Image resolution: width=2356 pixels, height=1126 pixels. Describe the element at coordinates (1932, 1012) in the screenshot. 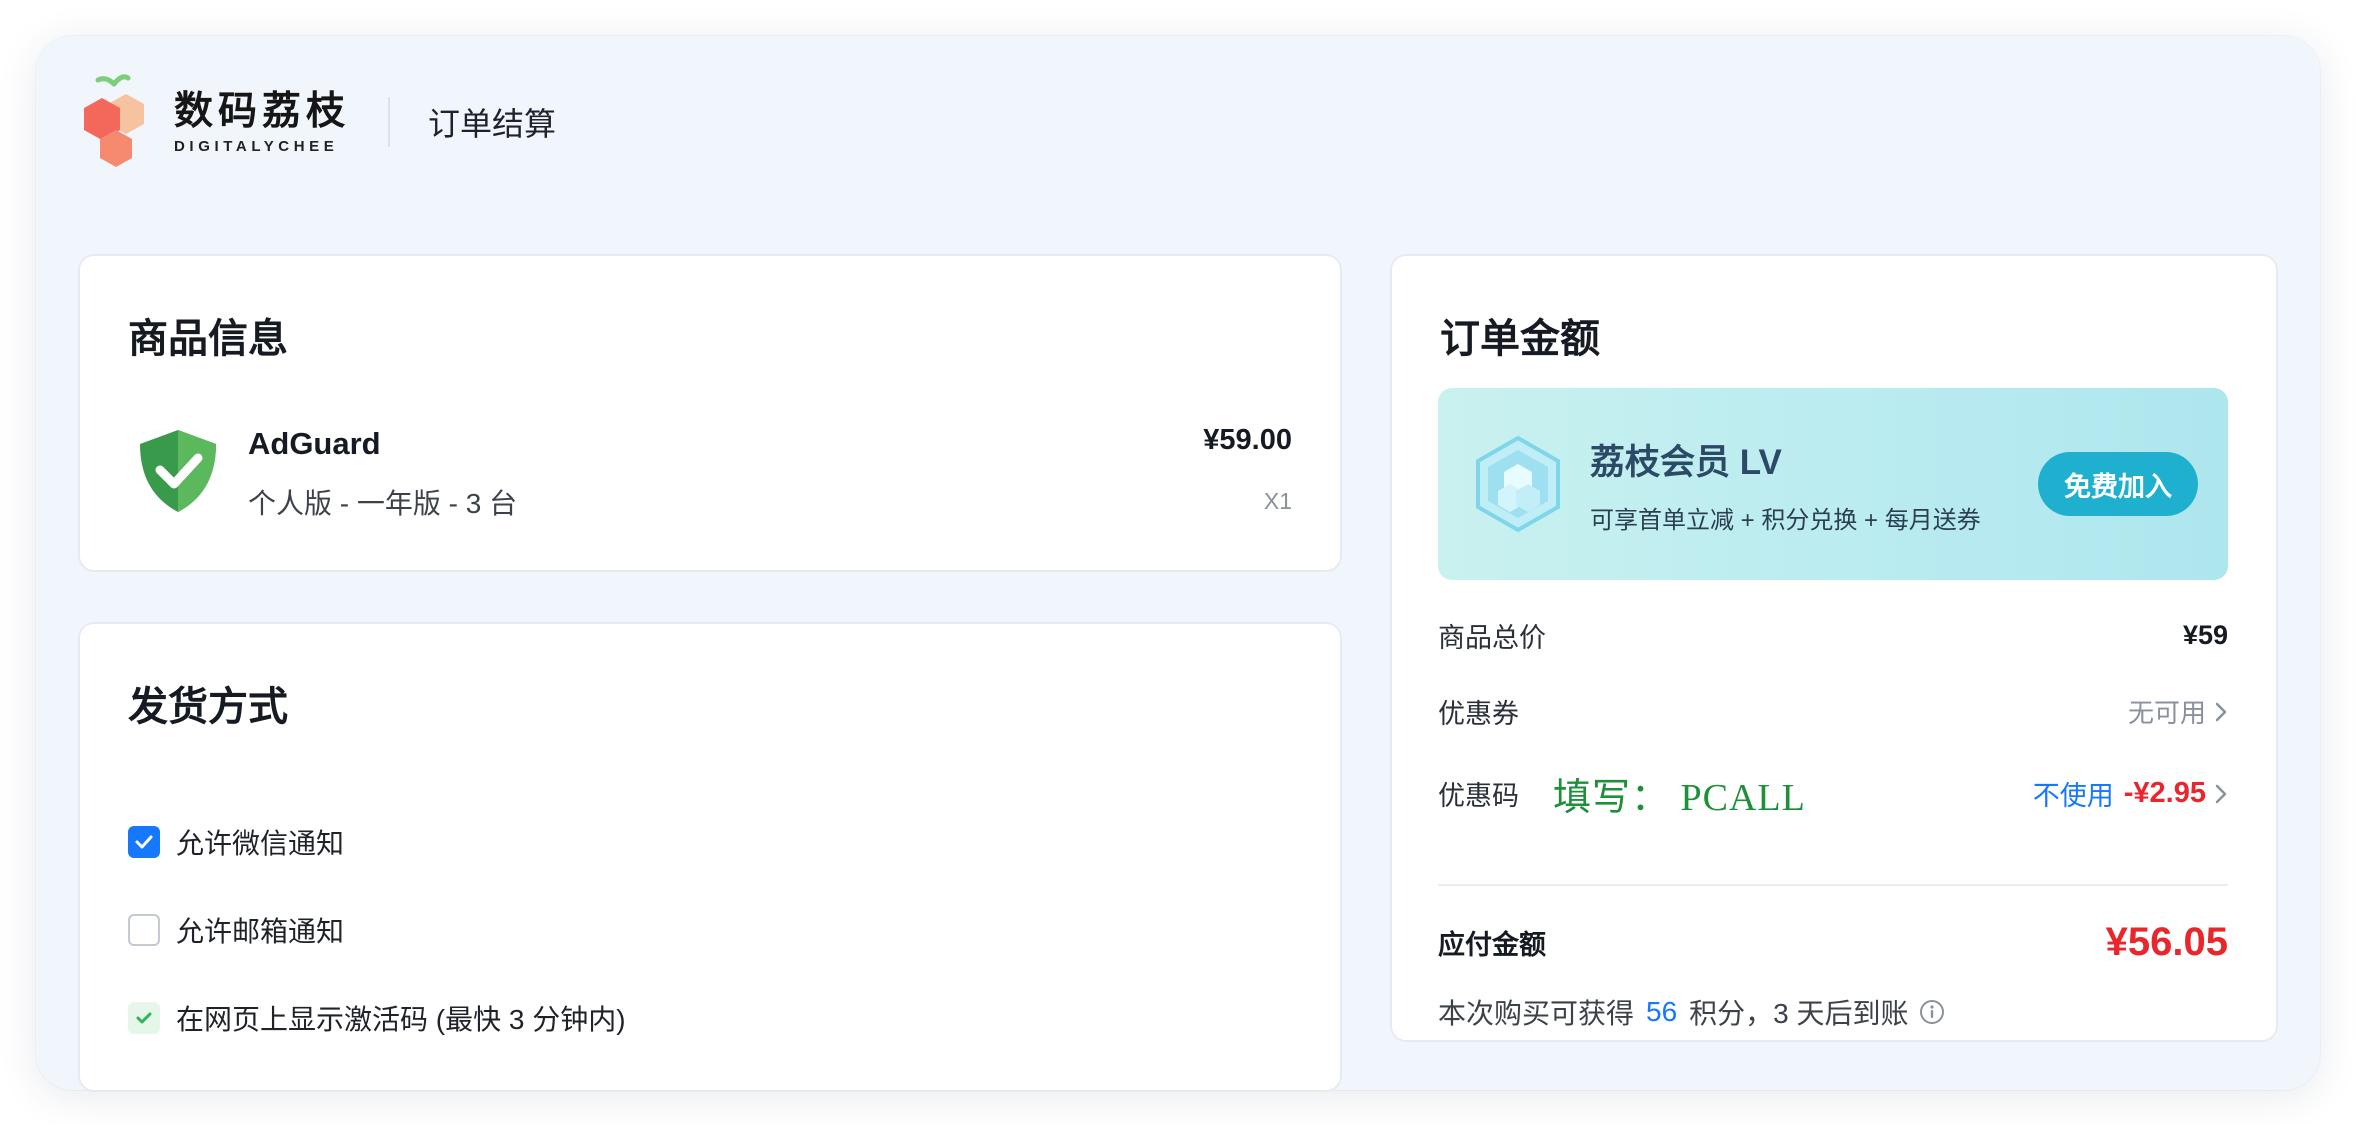

I see `info-icon` at that location.